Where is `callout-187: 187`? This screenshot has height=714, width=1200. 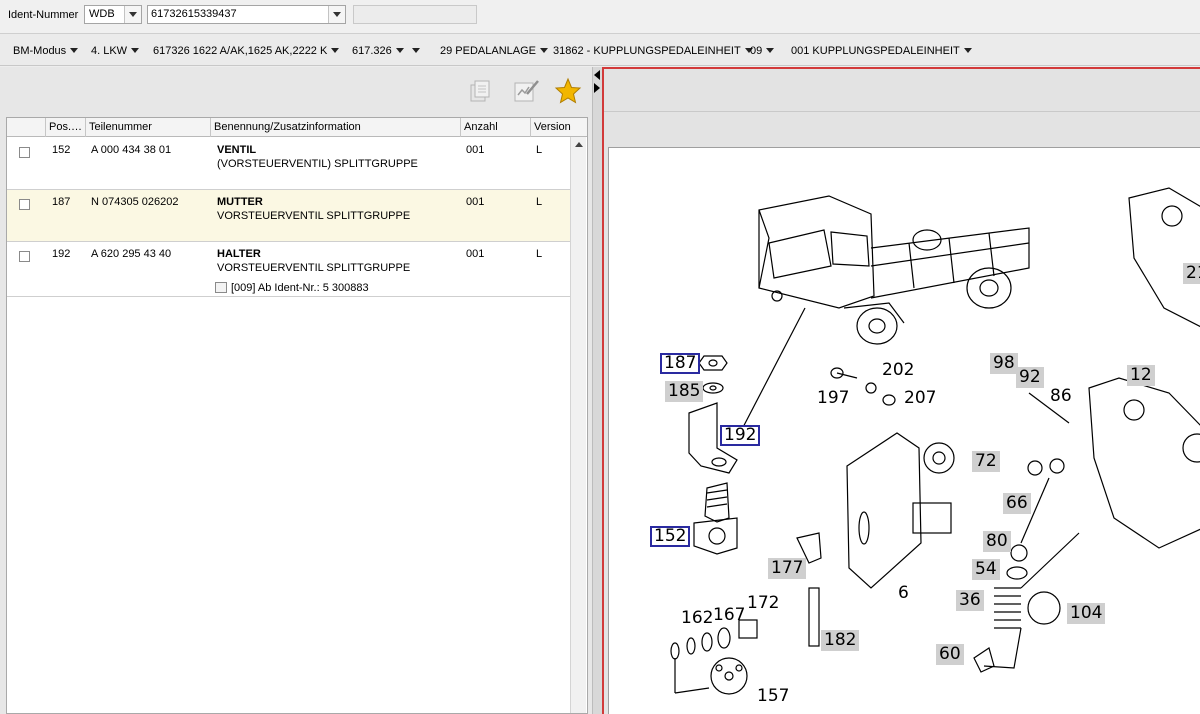 callout-187: 187 is located at coordinates (680, 363).